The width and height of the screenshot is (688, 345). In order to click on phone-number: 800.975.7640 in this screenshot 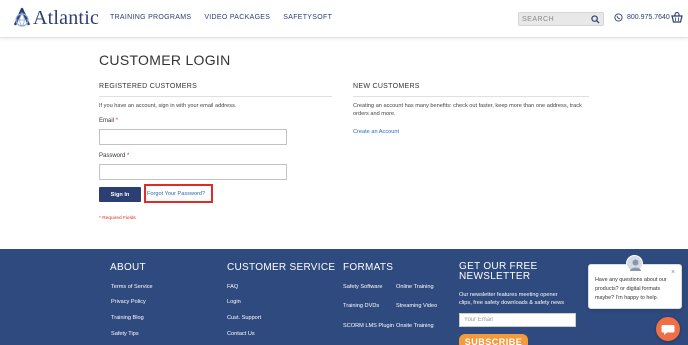, I will do `click(648, 17)`.